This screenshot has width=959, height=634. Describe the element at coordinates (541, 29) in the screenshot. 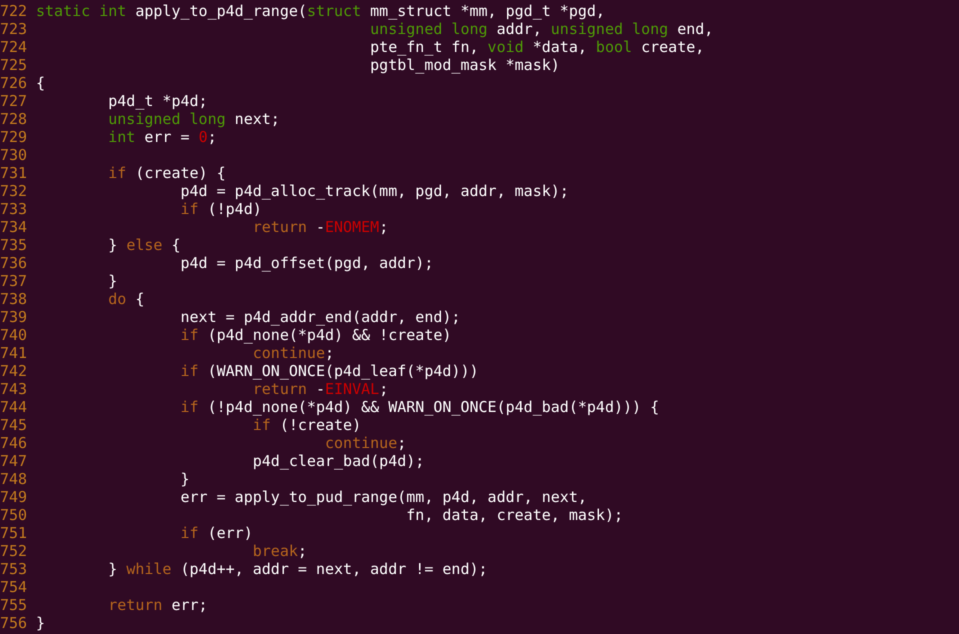

I see `code-line: unsigned long addr, unsigned long end,` at that location.